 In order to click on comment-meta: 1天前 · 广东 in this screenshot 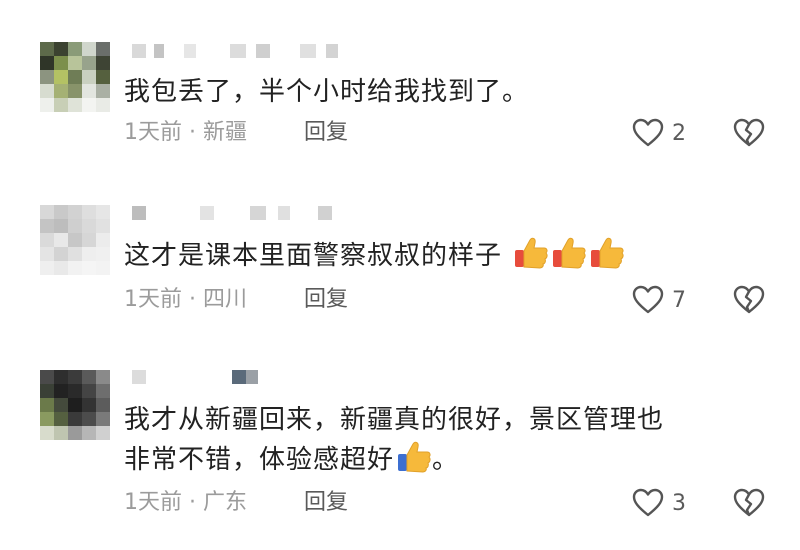, I will do `click(185, 502)`.